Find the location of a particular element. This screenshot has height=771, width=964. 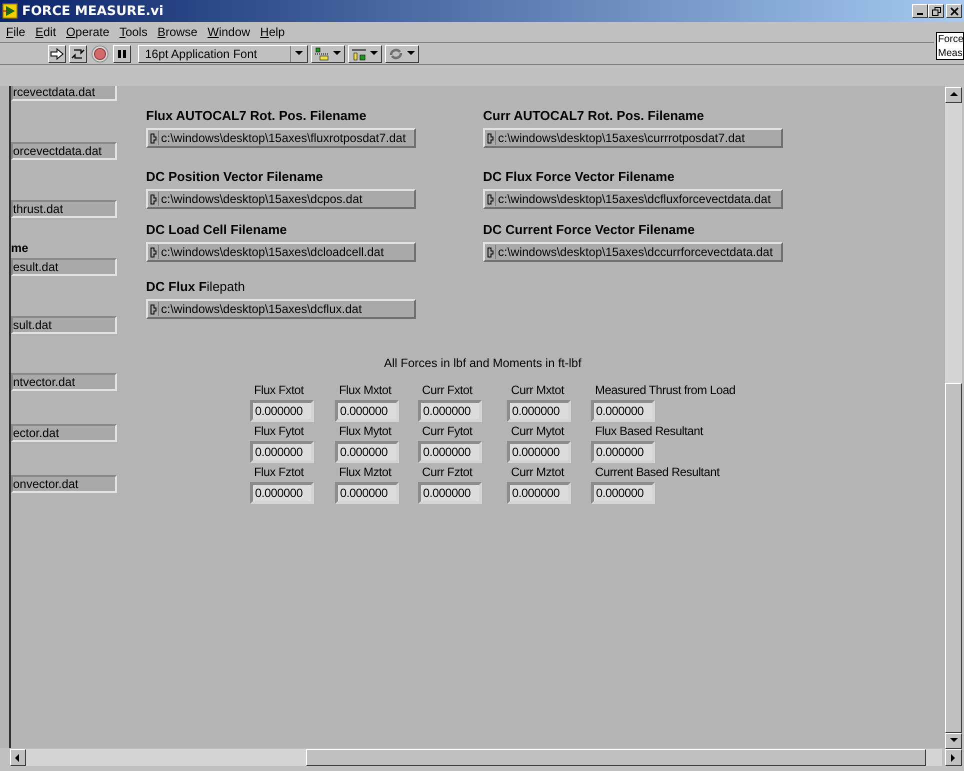

reorder-icon is located at coordinates (396, 53).